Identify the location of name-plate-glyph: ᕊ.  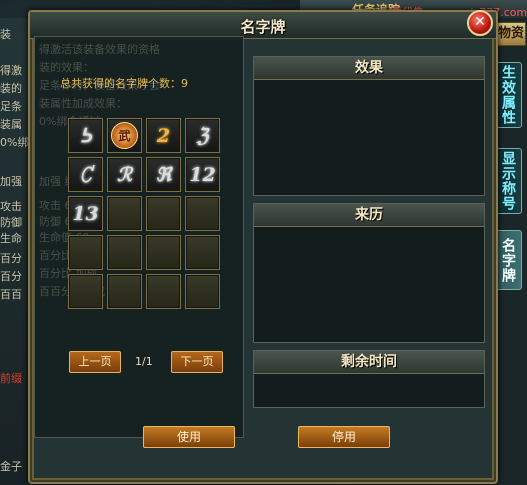
(85, 135).